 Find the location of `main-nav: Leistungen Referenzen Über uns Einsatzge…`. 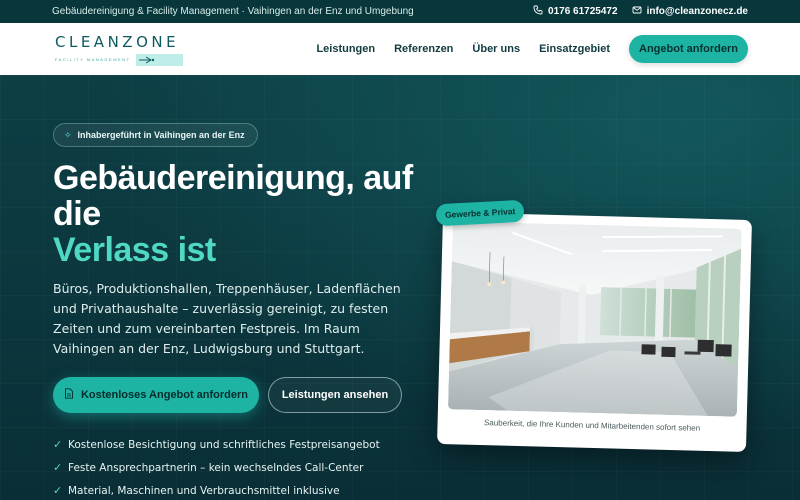

main-nav: Leistungen Referenzen Über uns Einsatzge… is located at coordinates (532, 49).